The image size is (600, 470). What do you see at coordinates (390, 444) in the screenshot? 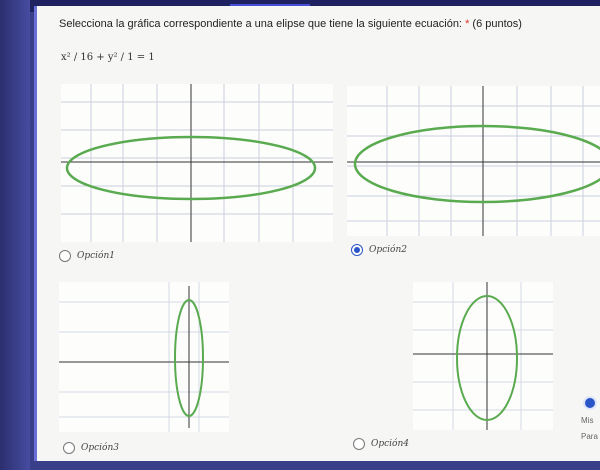
I see `option-4-label: Opción4` at bounding box center [390, 444].